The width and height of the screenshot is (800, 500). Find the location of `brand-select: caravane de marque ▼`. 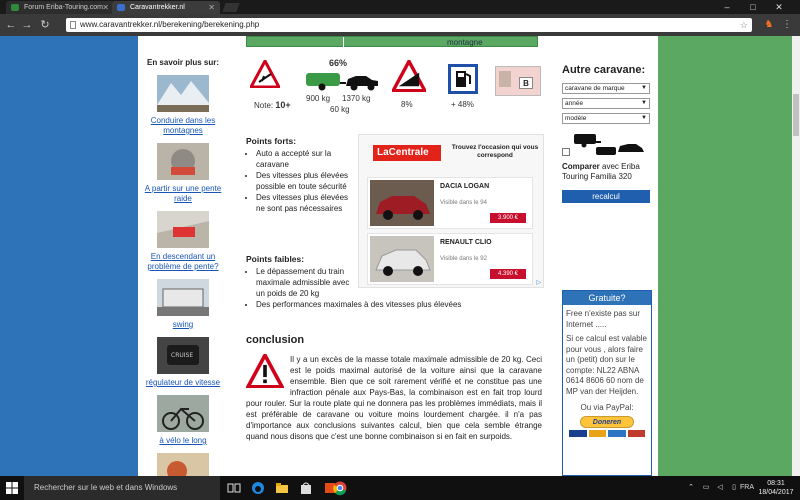

brand-select: caravane de marque ▼ is located at coordinates (606, 88).